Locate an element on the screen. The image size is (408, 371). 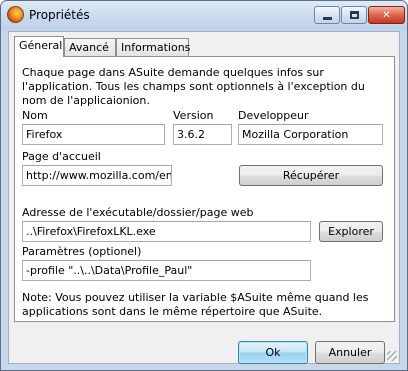
name-field: Firefox is located at coordinates (93, 134).